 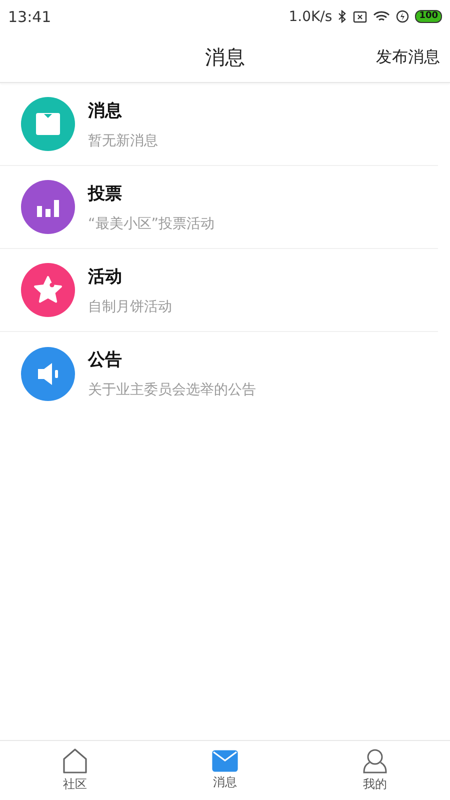 What do you see at coordinates (172, 390) in the screenshot?
I see `row-subtitle: 关于业主委员会选举的公告` at bounding box center [172, 390].